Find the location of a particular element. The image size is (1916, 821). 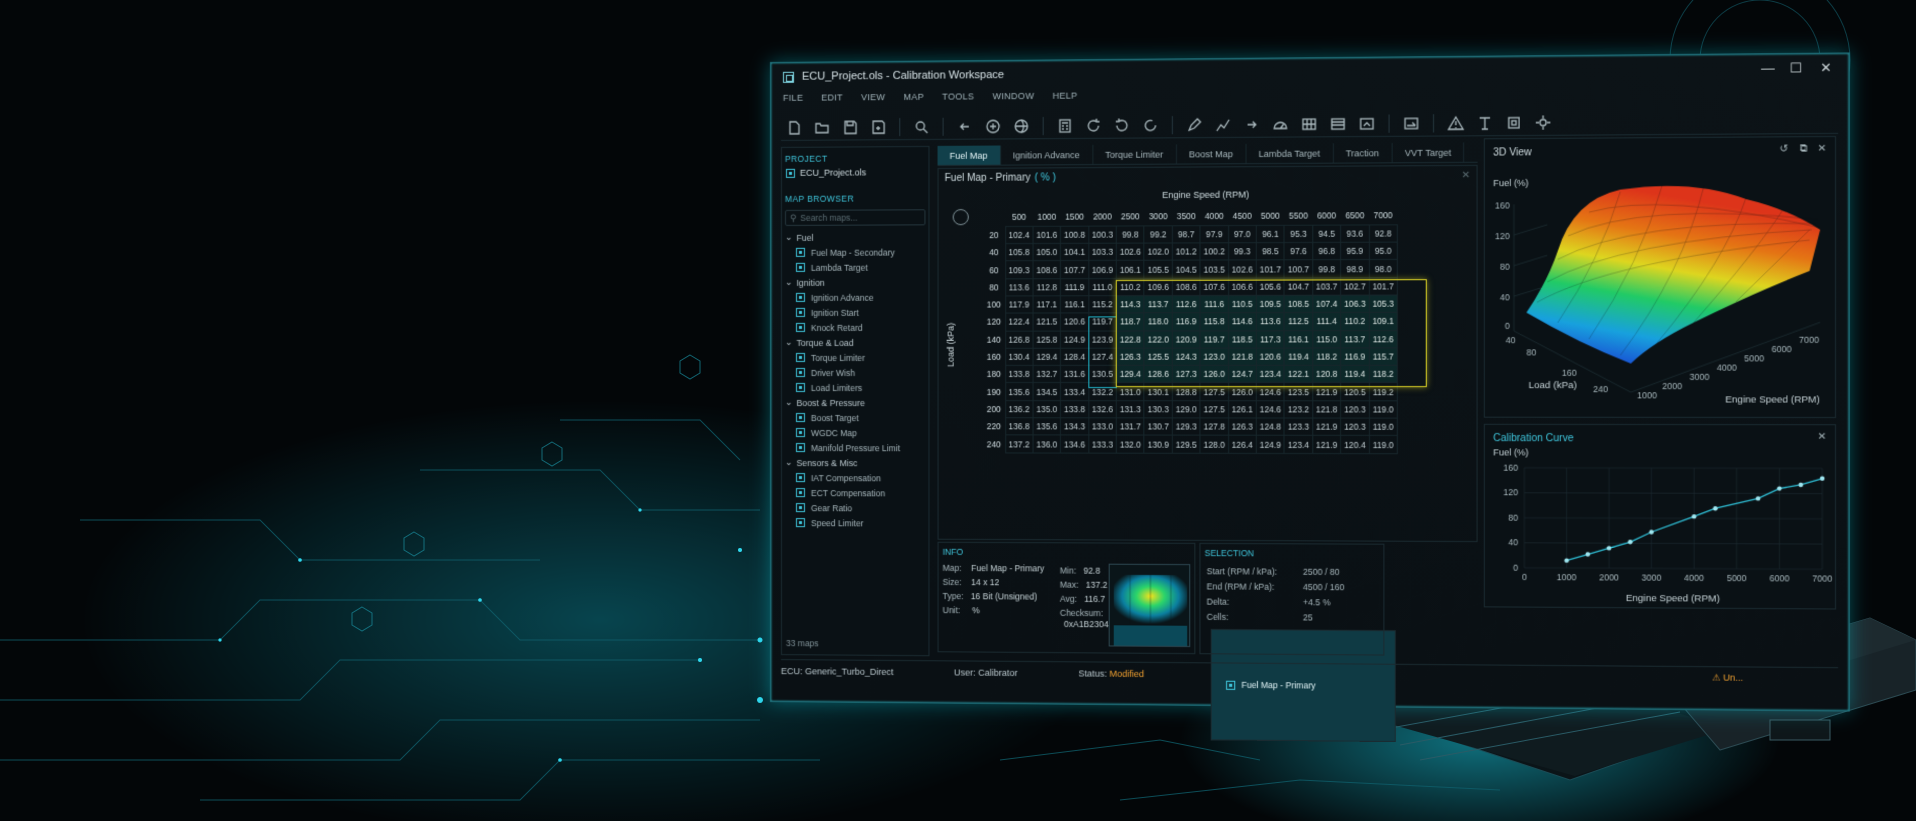

map-cell: 134.3 is located at coordinates (1074, 426).